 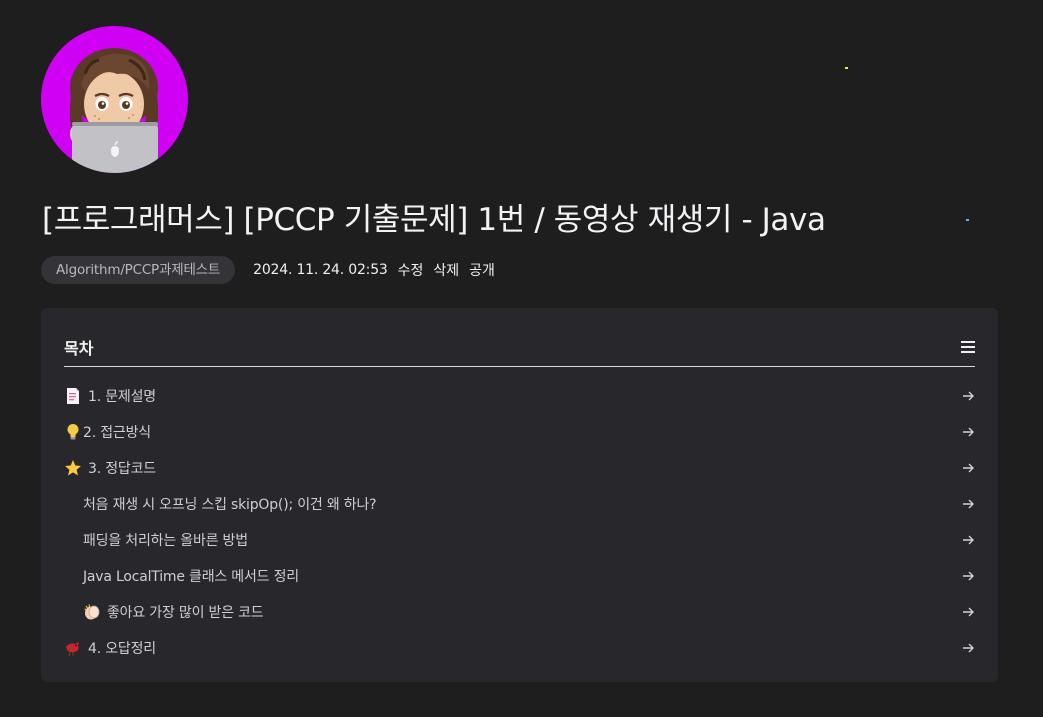 I want to click on toc-header: 목차, so click(x=519, y=347).